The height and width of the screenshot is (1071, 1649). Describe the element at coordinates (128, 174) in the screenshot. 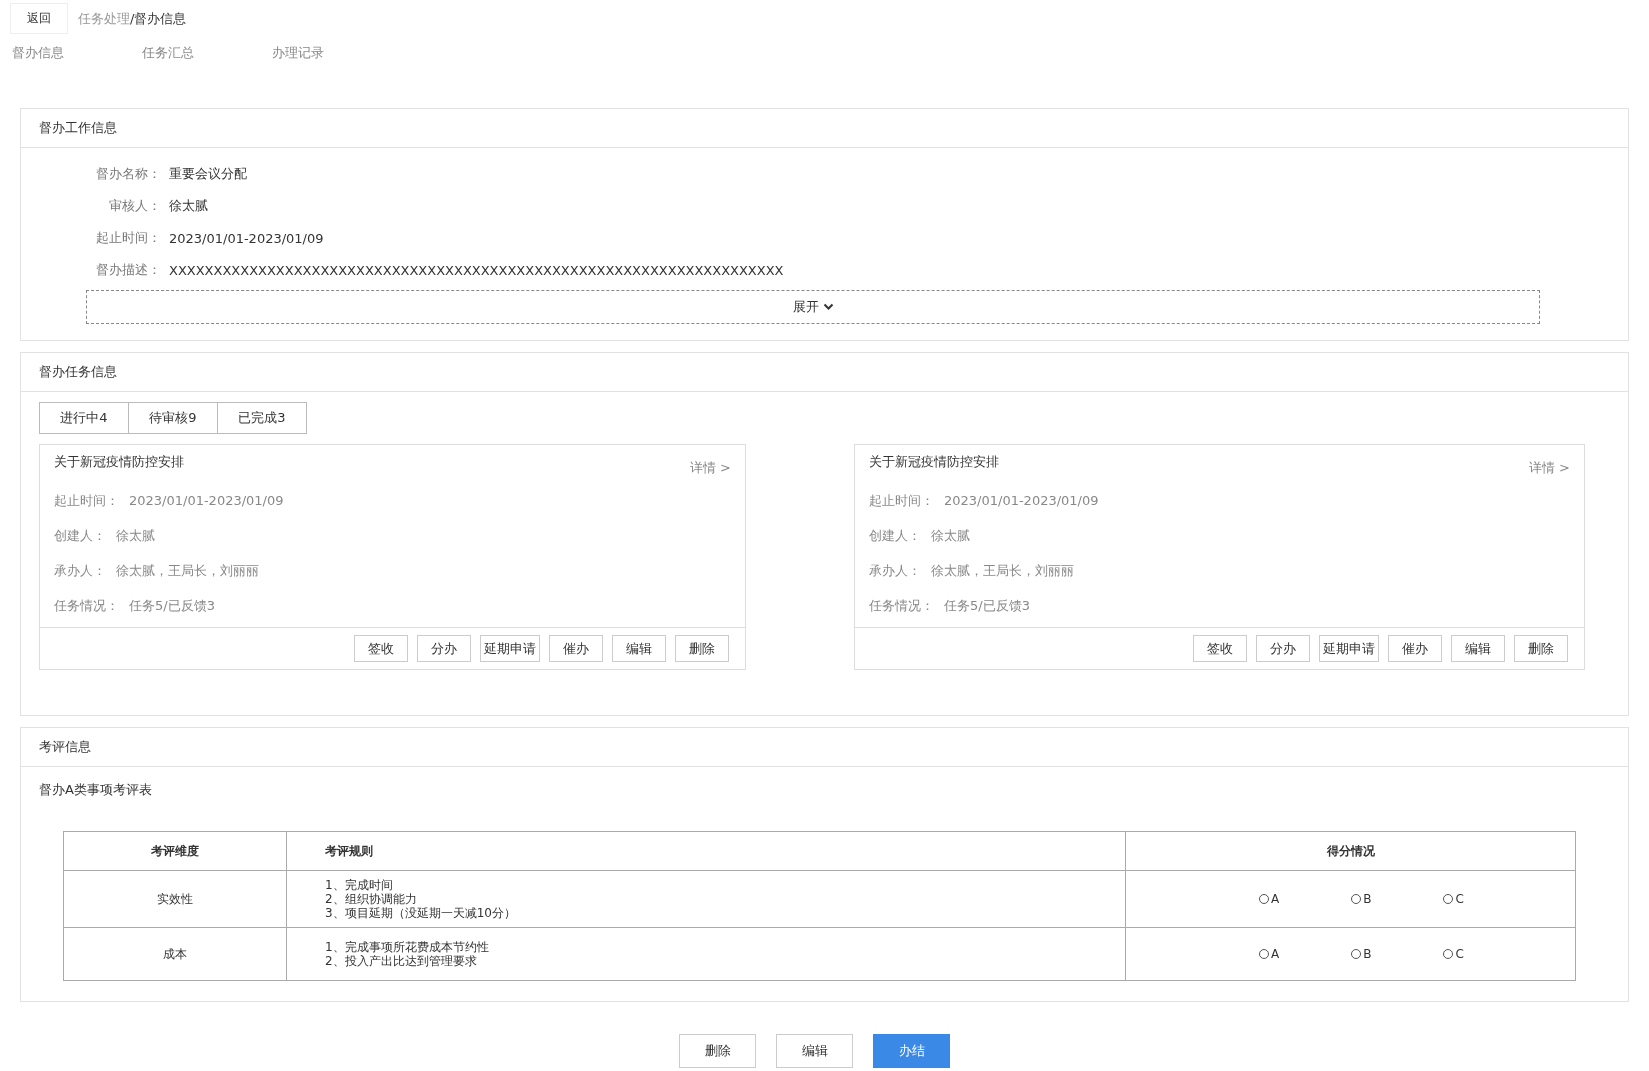

I see `field-label: 督办名称：` at that location.